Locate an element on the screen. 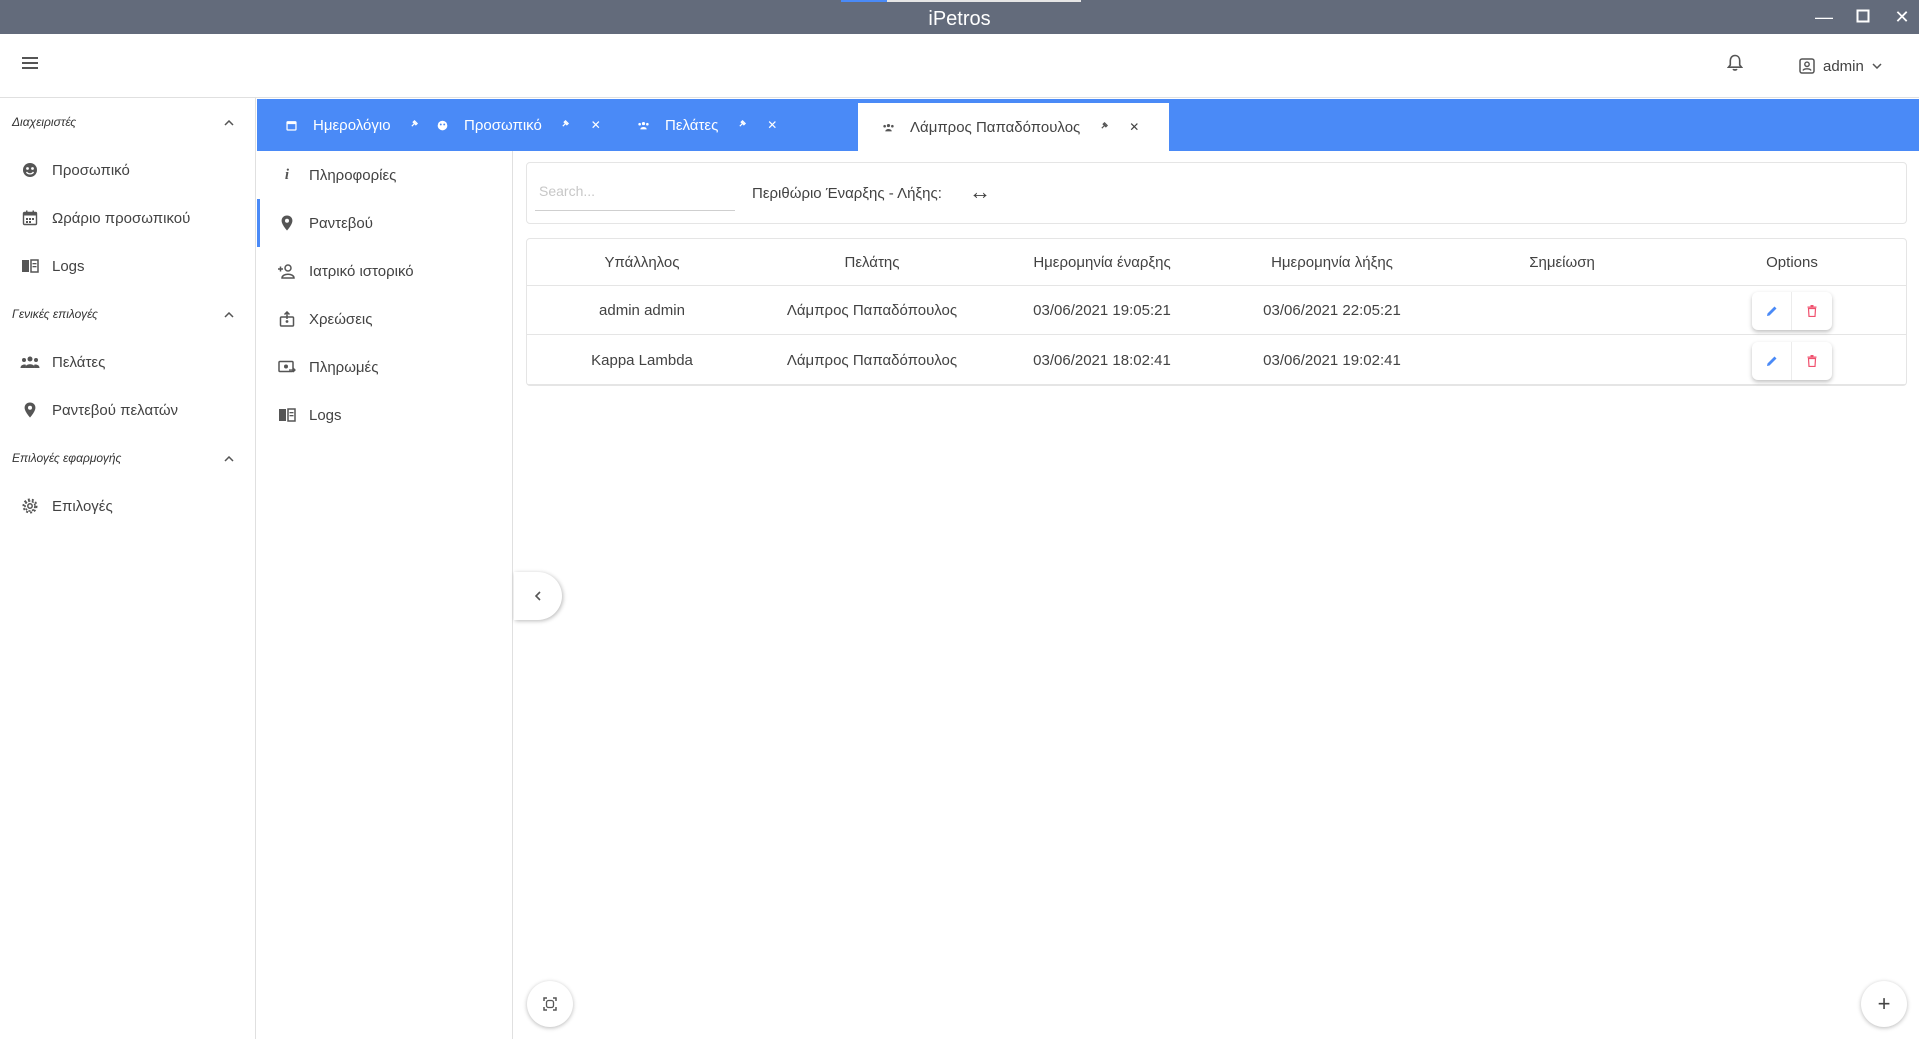  info-icon: i is located at coordinates (287, 174).